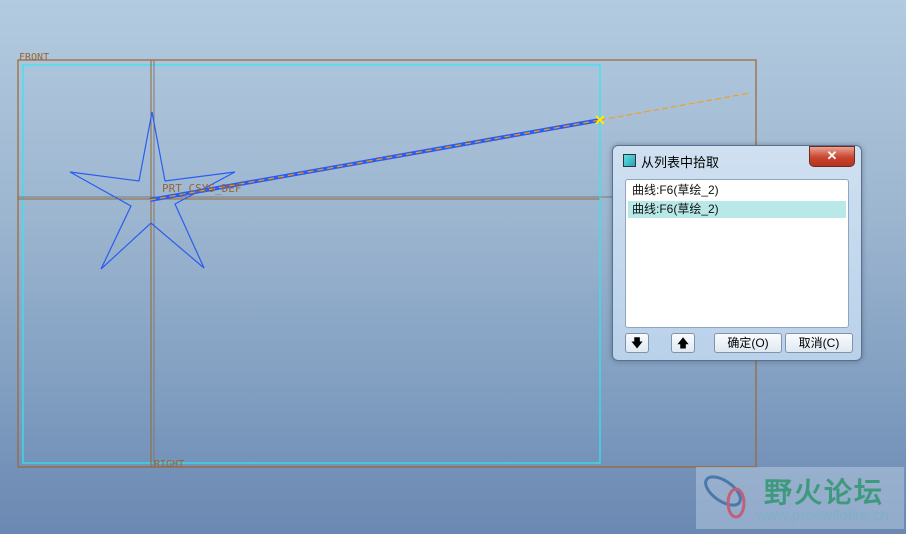 This screenshot has height=534, width=906. What do you see at coordinates (824, 492) in the screenshot?
I see `watermark-name: 野火论坛` at bounding box center [824, 492].